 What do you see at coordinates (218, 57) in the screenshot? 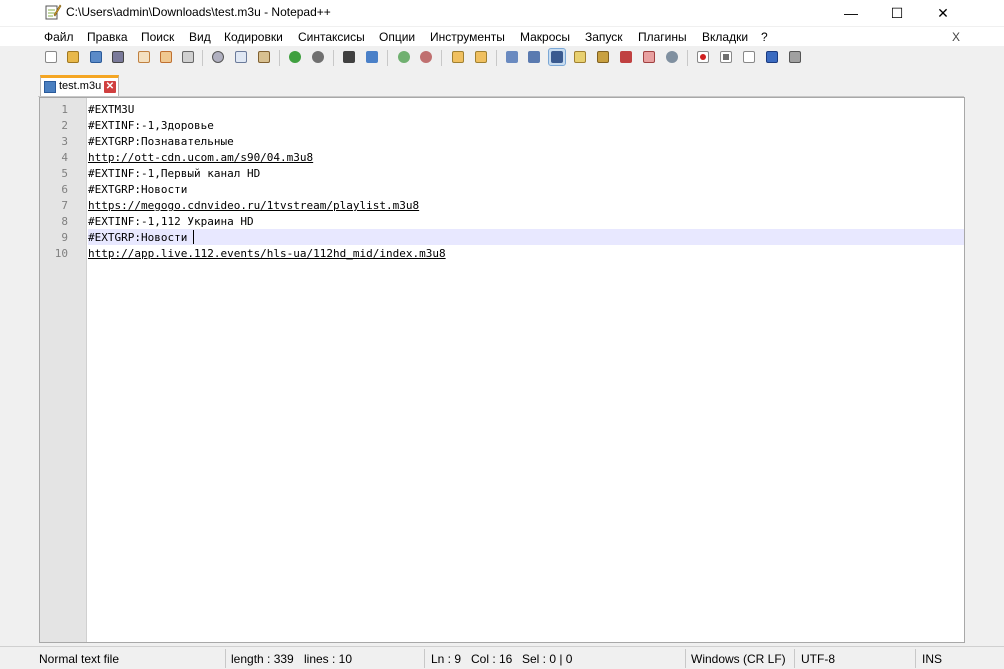
I see `cut-icon` at bounding box center [218, 57].